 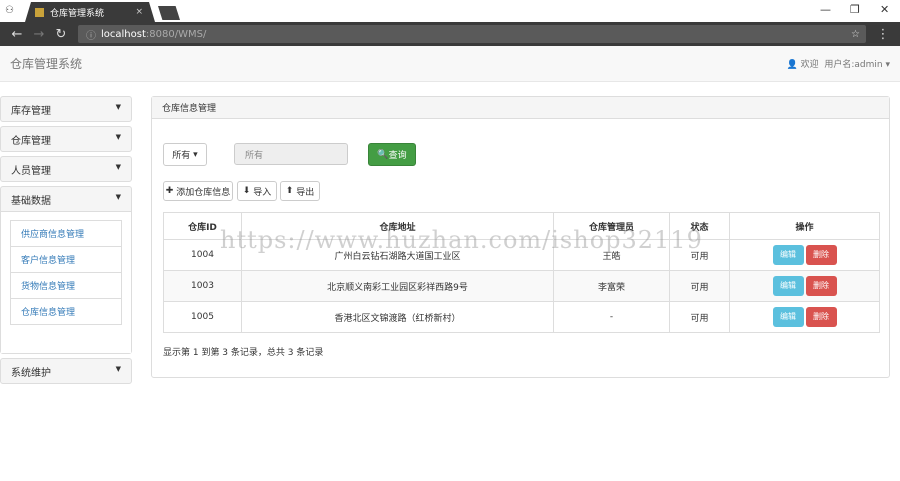 I want to click on reload-icon: ↻, so click(x=61, y=34).